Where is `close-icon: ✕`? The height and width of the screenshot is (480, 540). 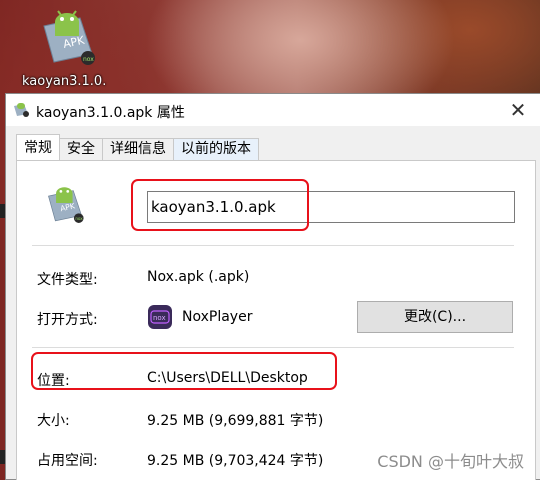 close-icon: ✕ is located at coordinates (518, 110).